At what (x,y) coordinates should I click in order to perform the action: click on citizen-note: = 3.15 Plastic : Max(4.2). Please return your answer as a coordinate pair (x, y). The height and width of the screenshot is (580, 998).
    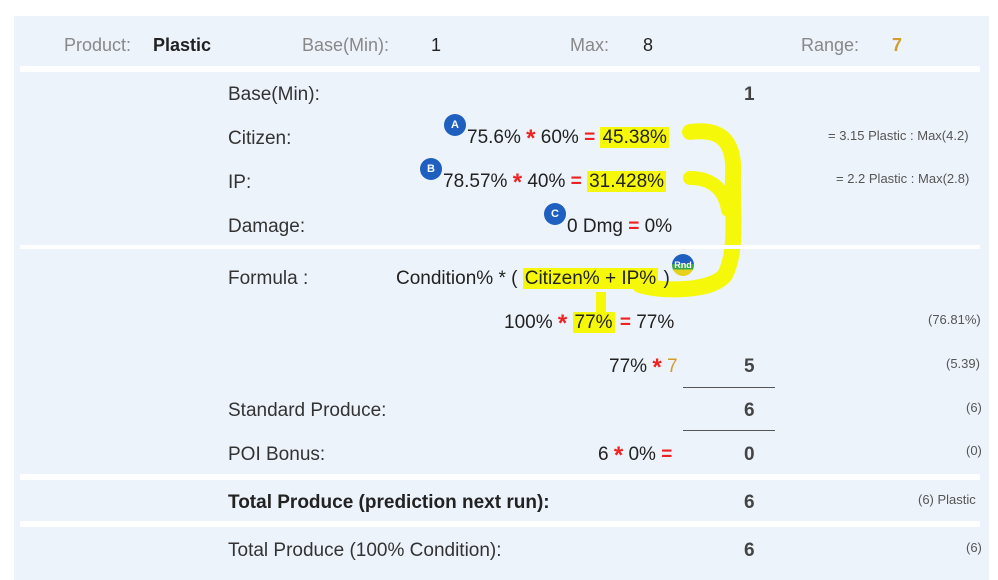
    Looking at the image, I should click on (898, 135).